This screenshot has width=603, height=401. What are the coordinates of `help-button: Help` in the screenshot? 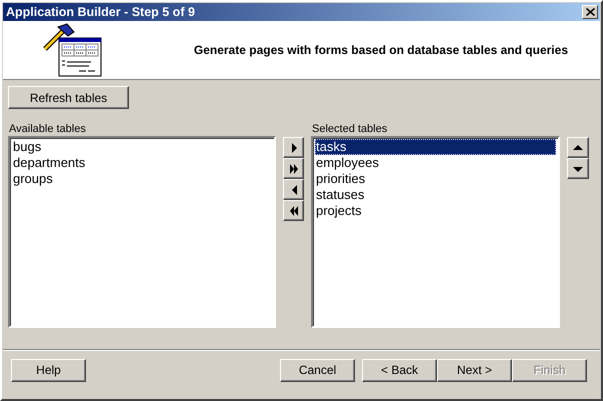 It's located at (48, 370).